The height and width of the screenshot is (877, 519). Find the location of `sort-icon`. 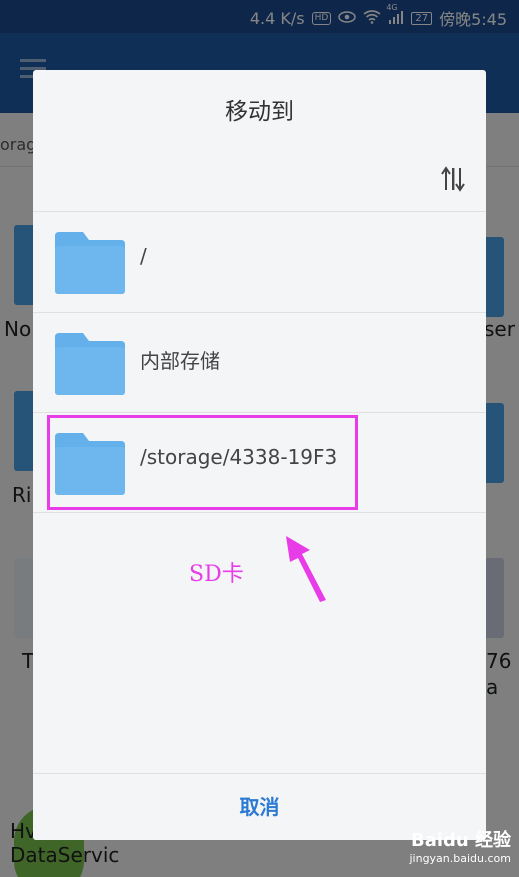

sort-icon is located at coordinates (453, 179).